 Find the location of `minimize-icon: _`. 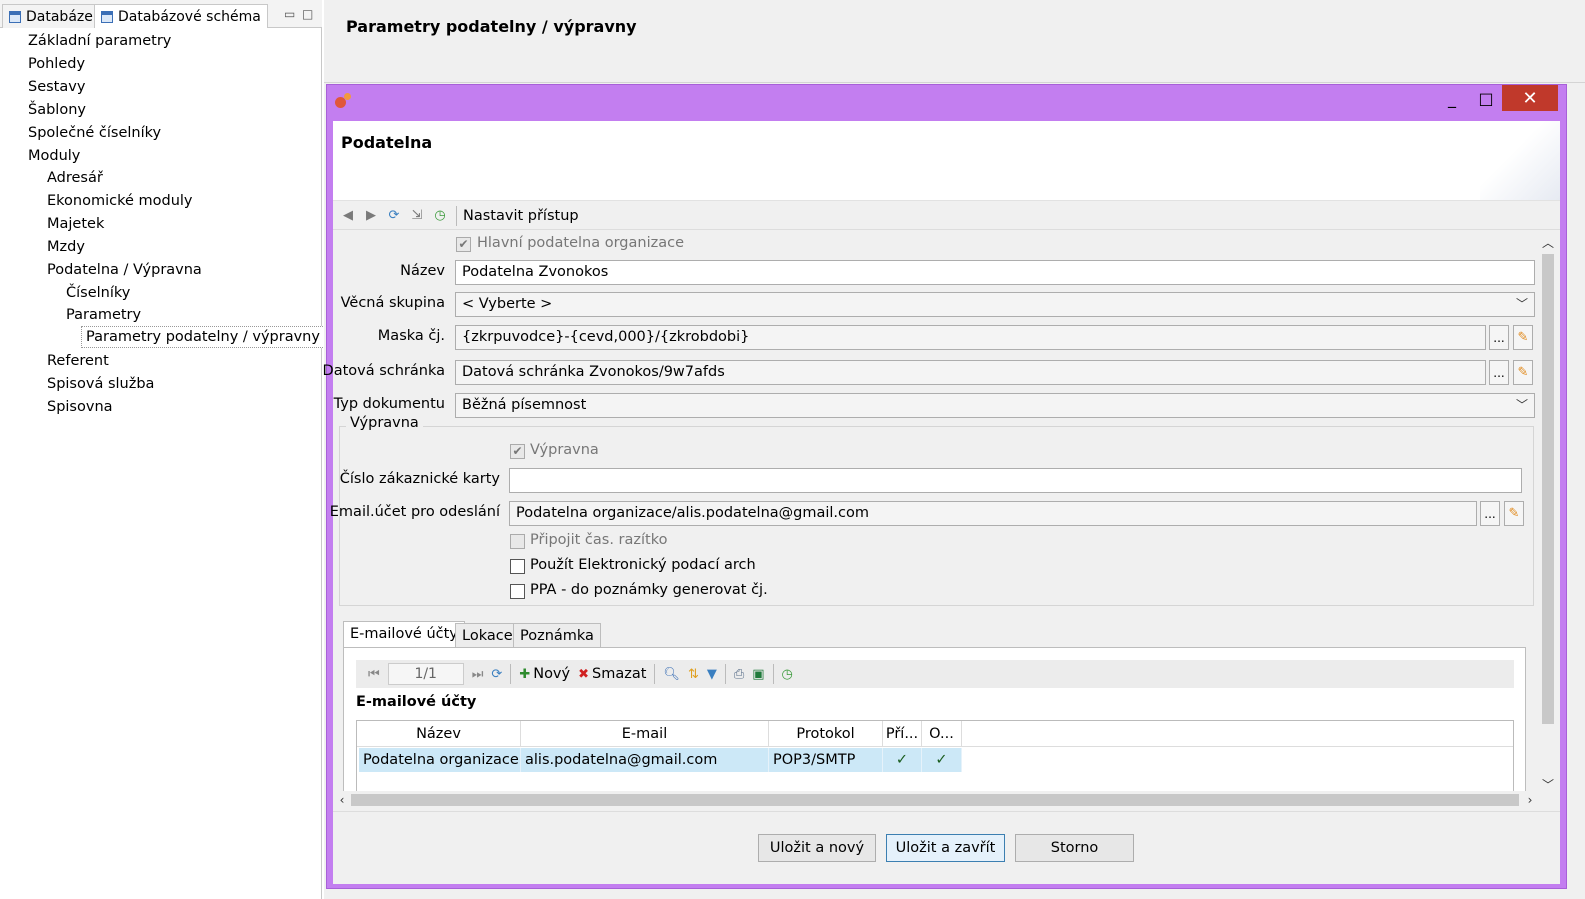

minimize-icon: _ is located at coordinates (1452, 98).